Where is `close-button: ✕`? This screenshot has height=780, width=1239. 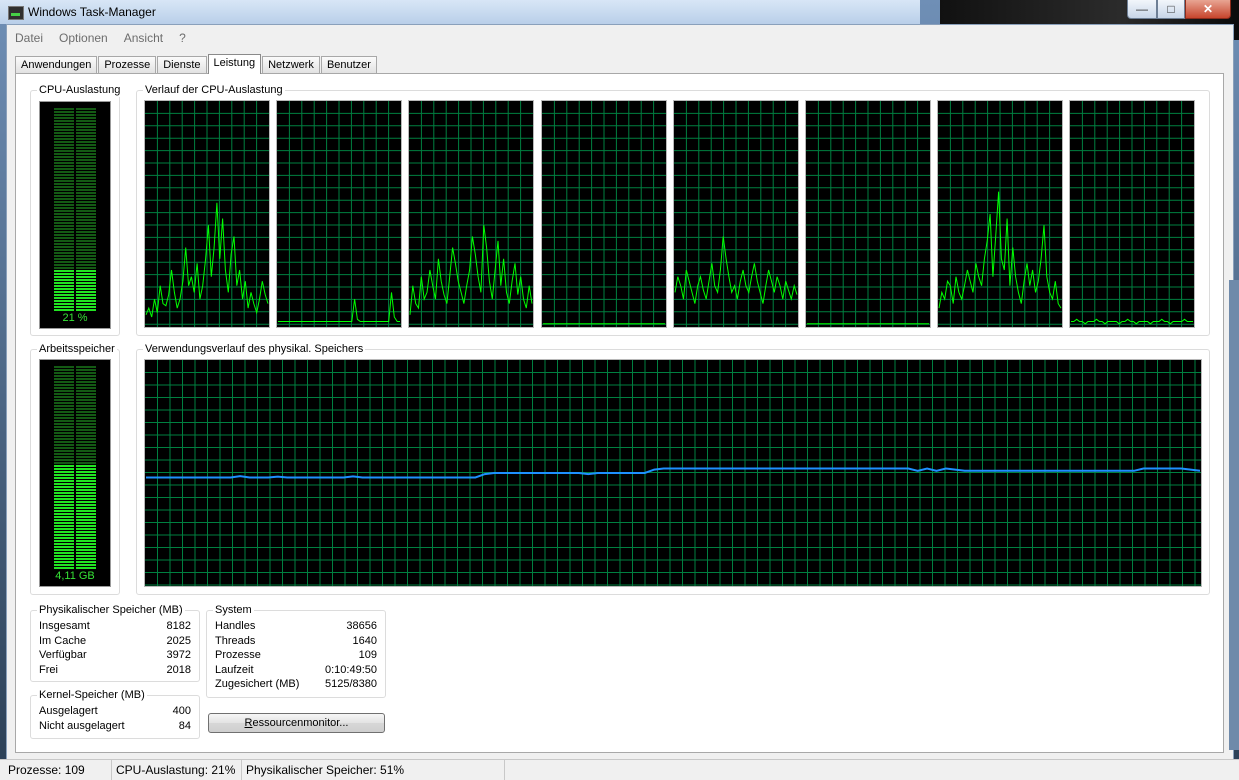
close-button: ✕ is located at coordinates (1208, 9).